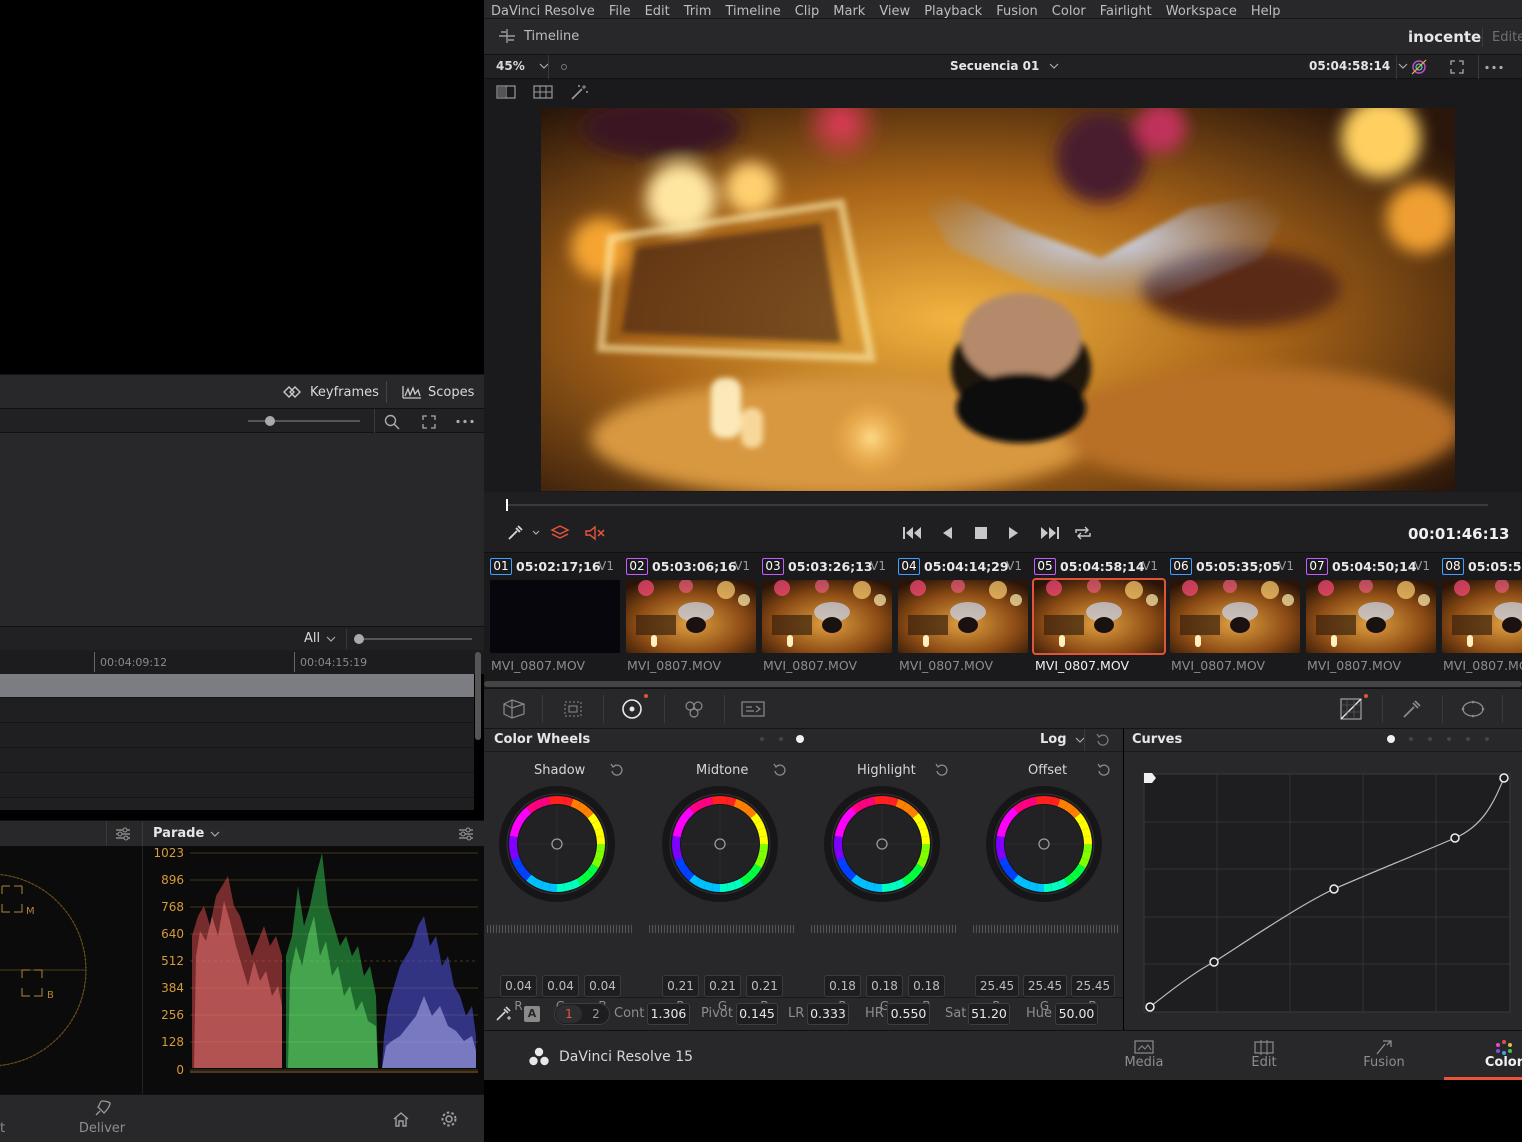 The width and height of the screenshot is (1522, 1142). What do you see at coordinates (757, 1014) in the screenshot?
I see `pivot-value: 0.145` at bounding box center [757, 1014].